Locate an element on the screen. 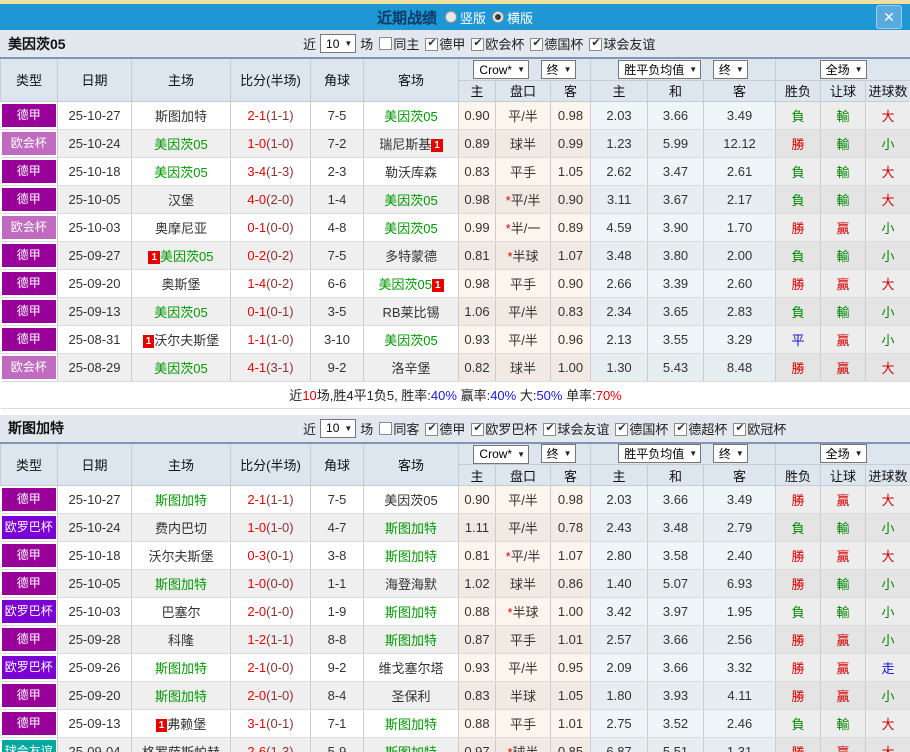 The height and width of the screenshot is (752, 910). corners-cell: 6-6 is located at coordinates (337, 283).